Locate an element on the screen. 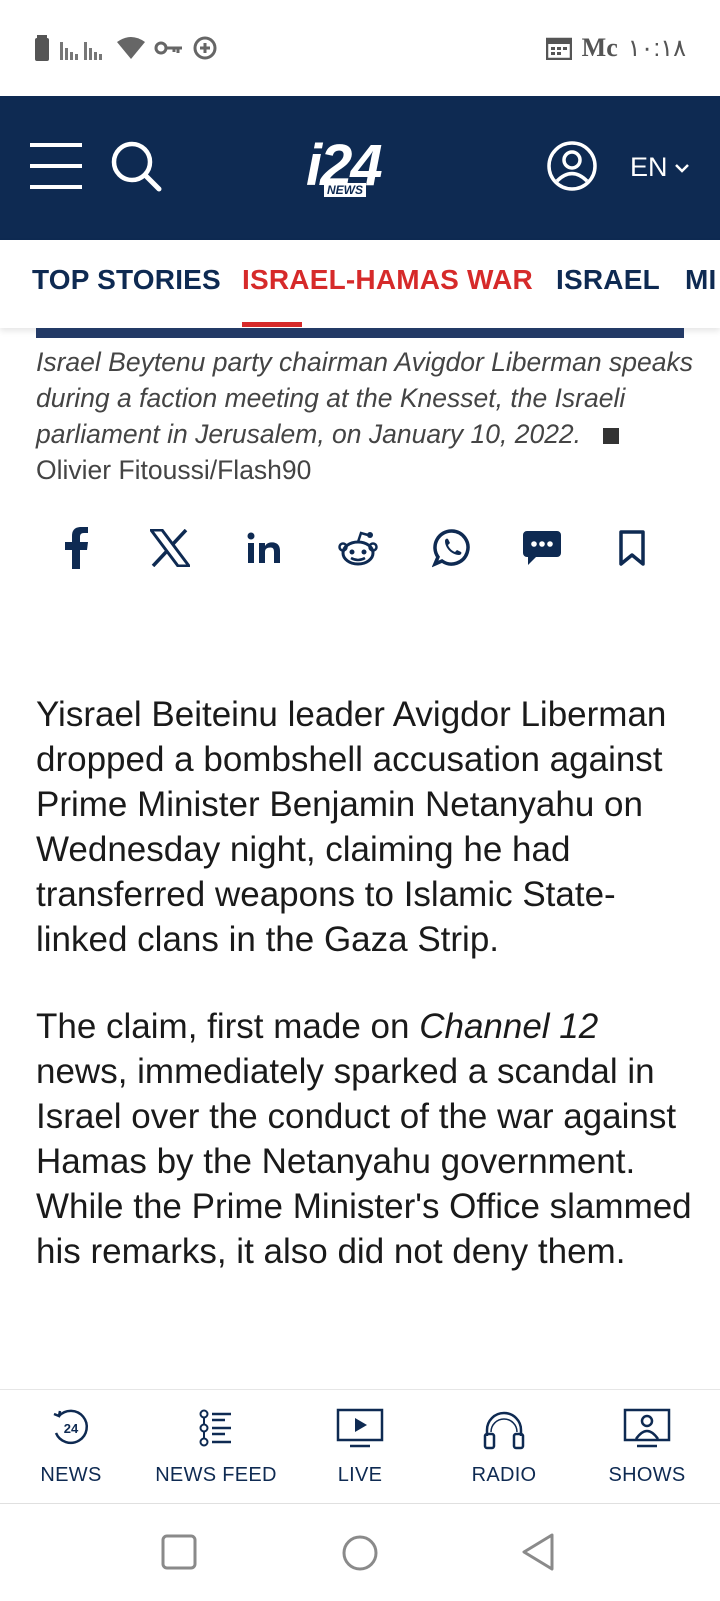  clock: ١٠:١٨ is located at coordinates (656, 48).